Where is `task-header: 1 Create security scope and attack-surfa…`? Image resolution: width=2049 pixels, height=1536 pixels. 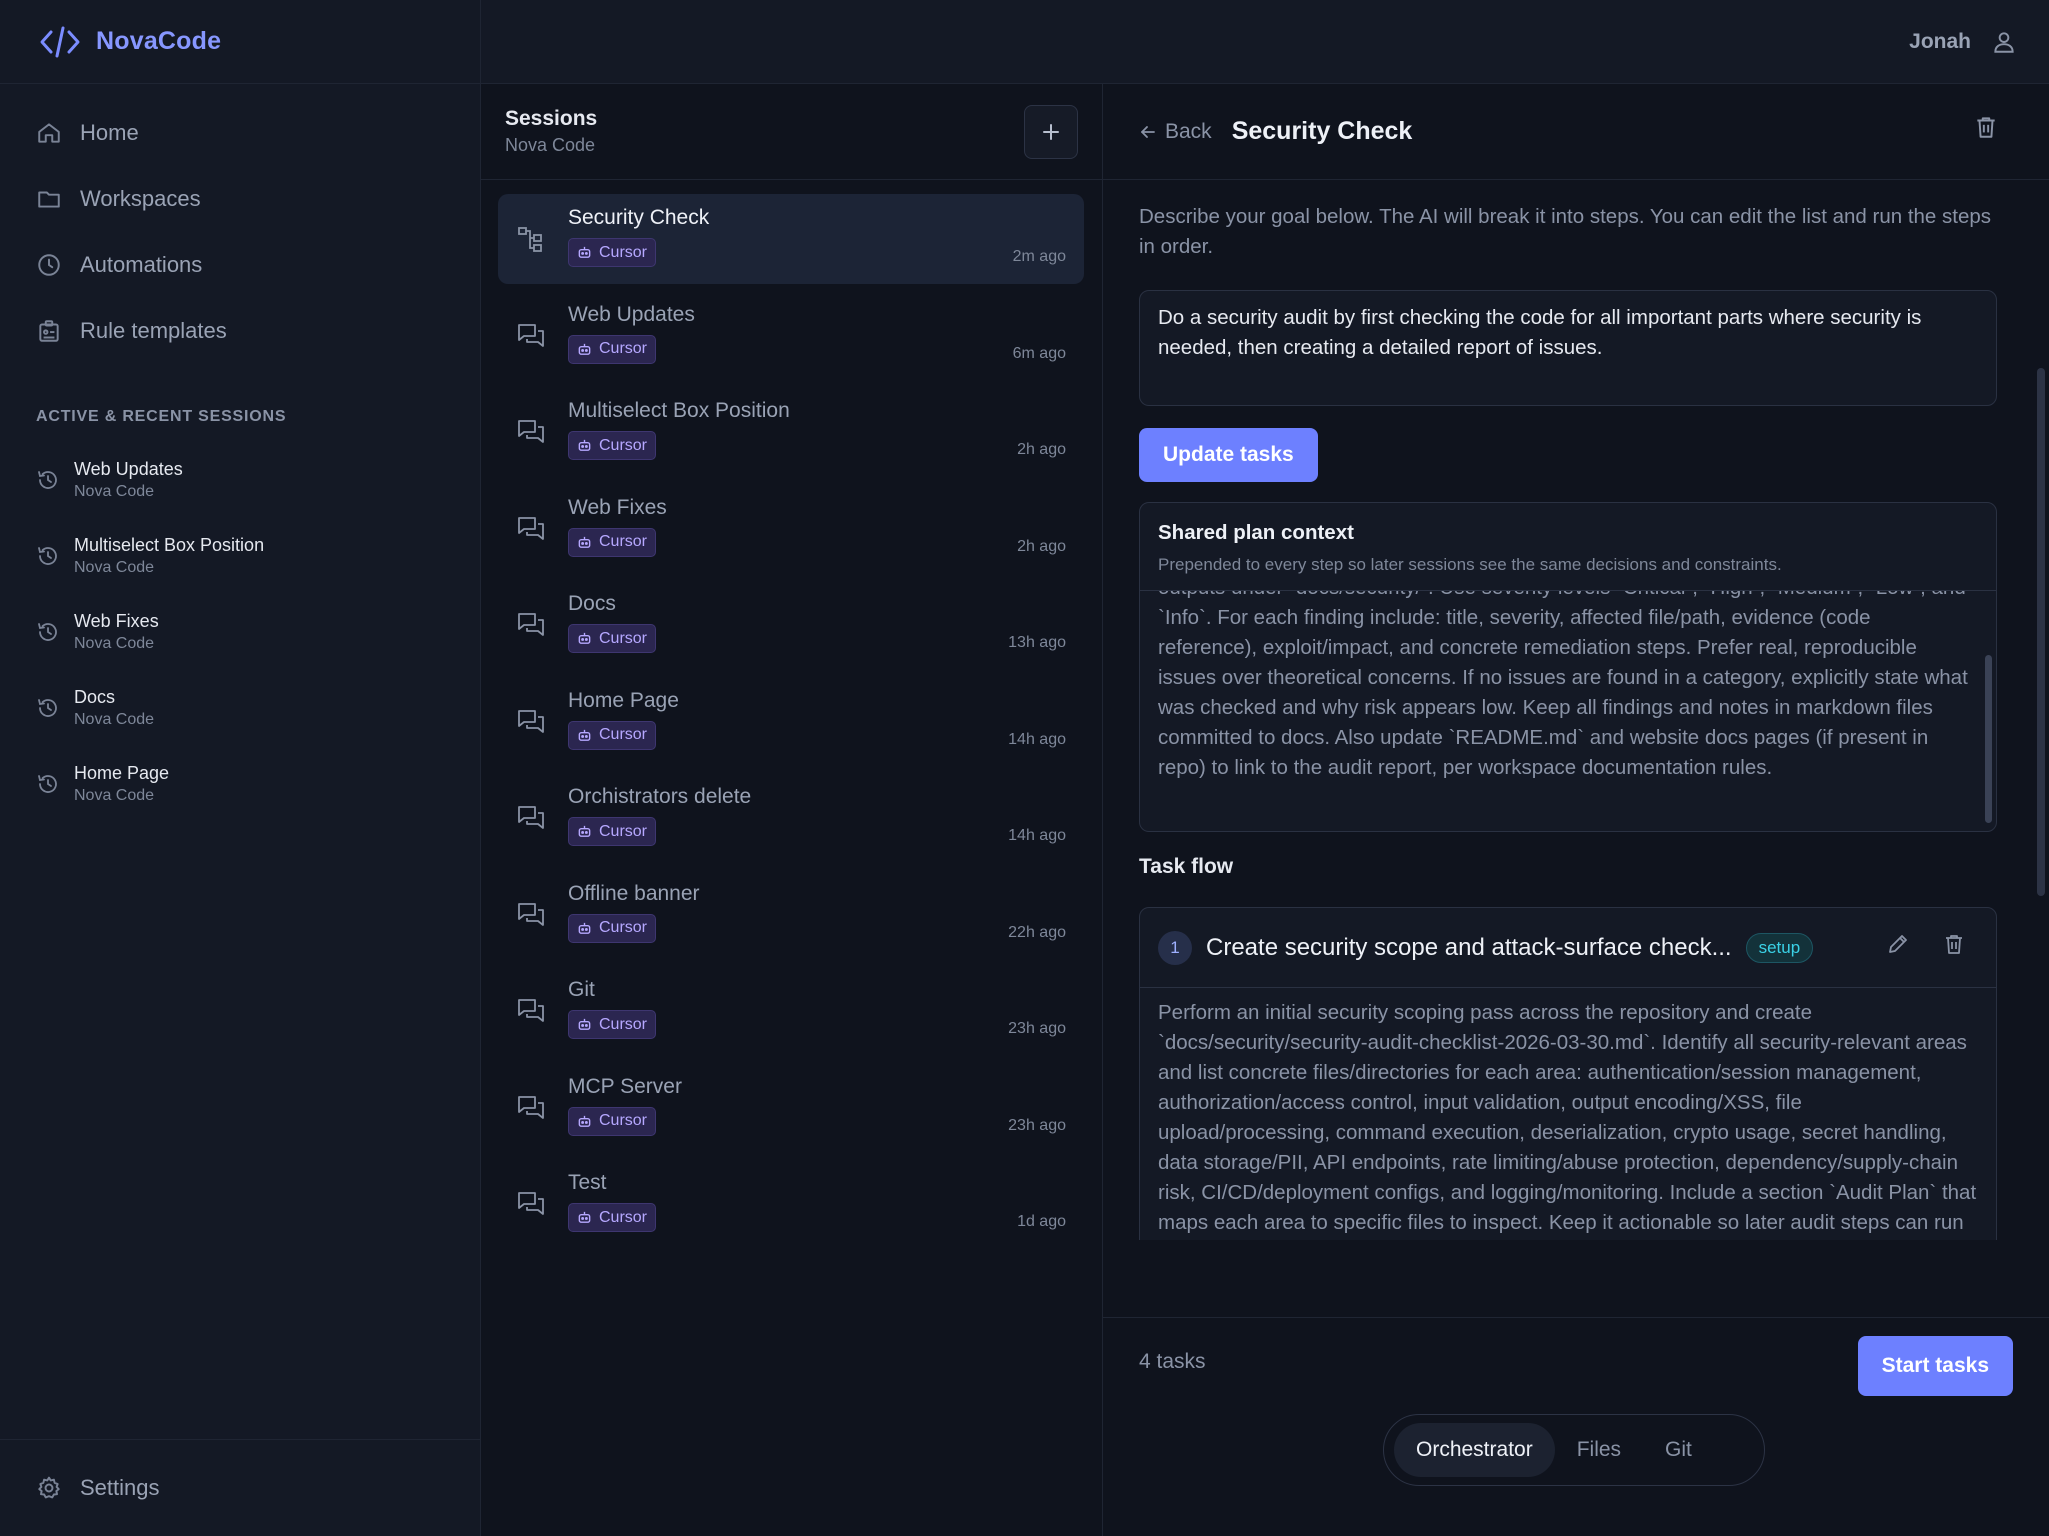 task-header: 1 Create security scope and attack-surfa… is located at coordinates (1568, 948).